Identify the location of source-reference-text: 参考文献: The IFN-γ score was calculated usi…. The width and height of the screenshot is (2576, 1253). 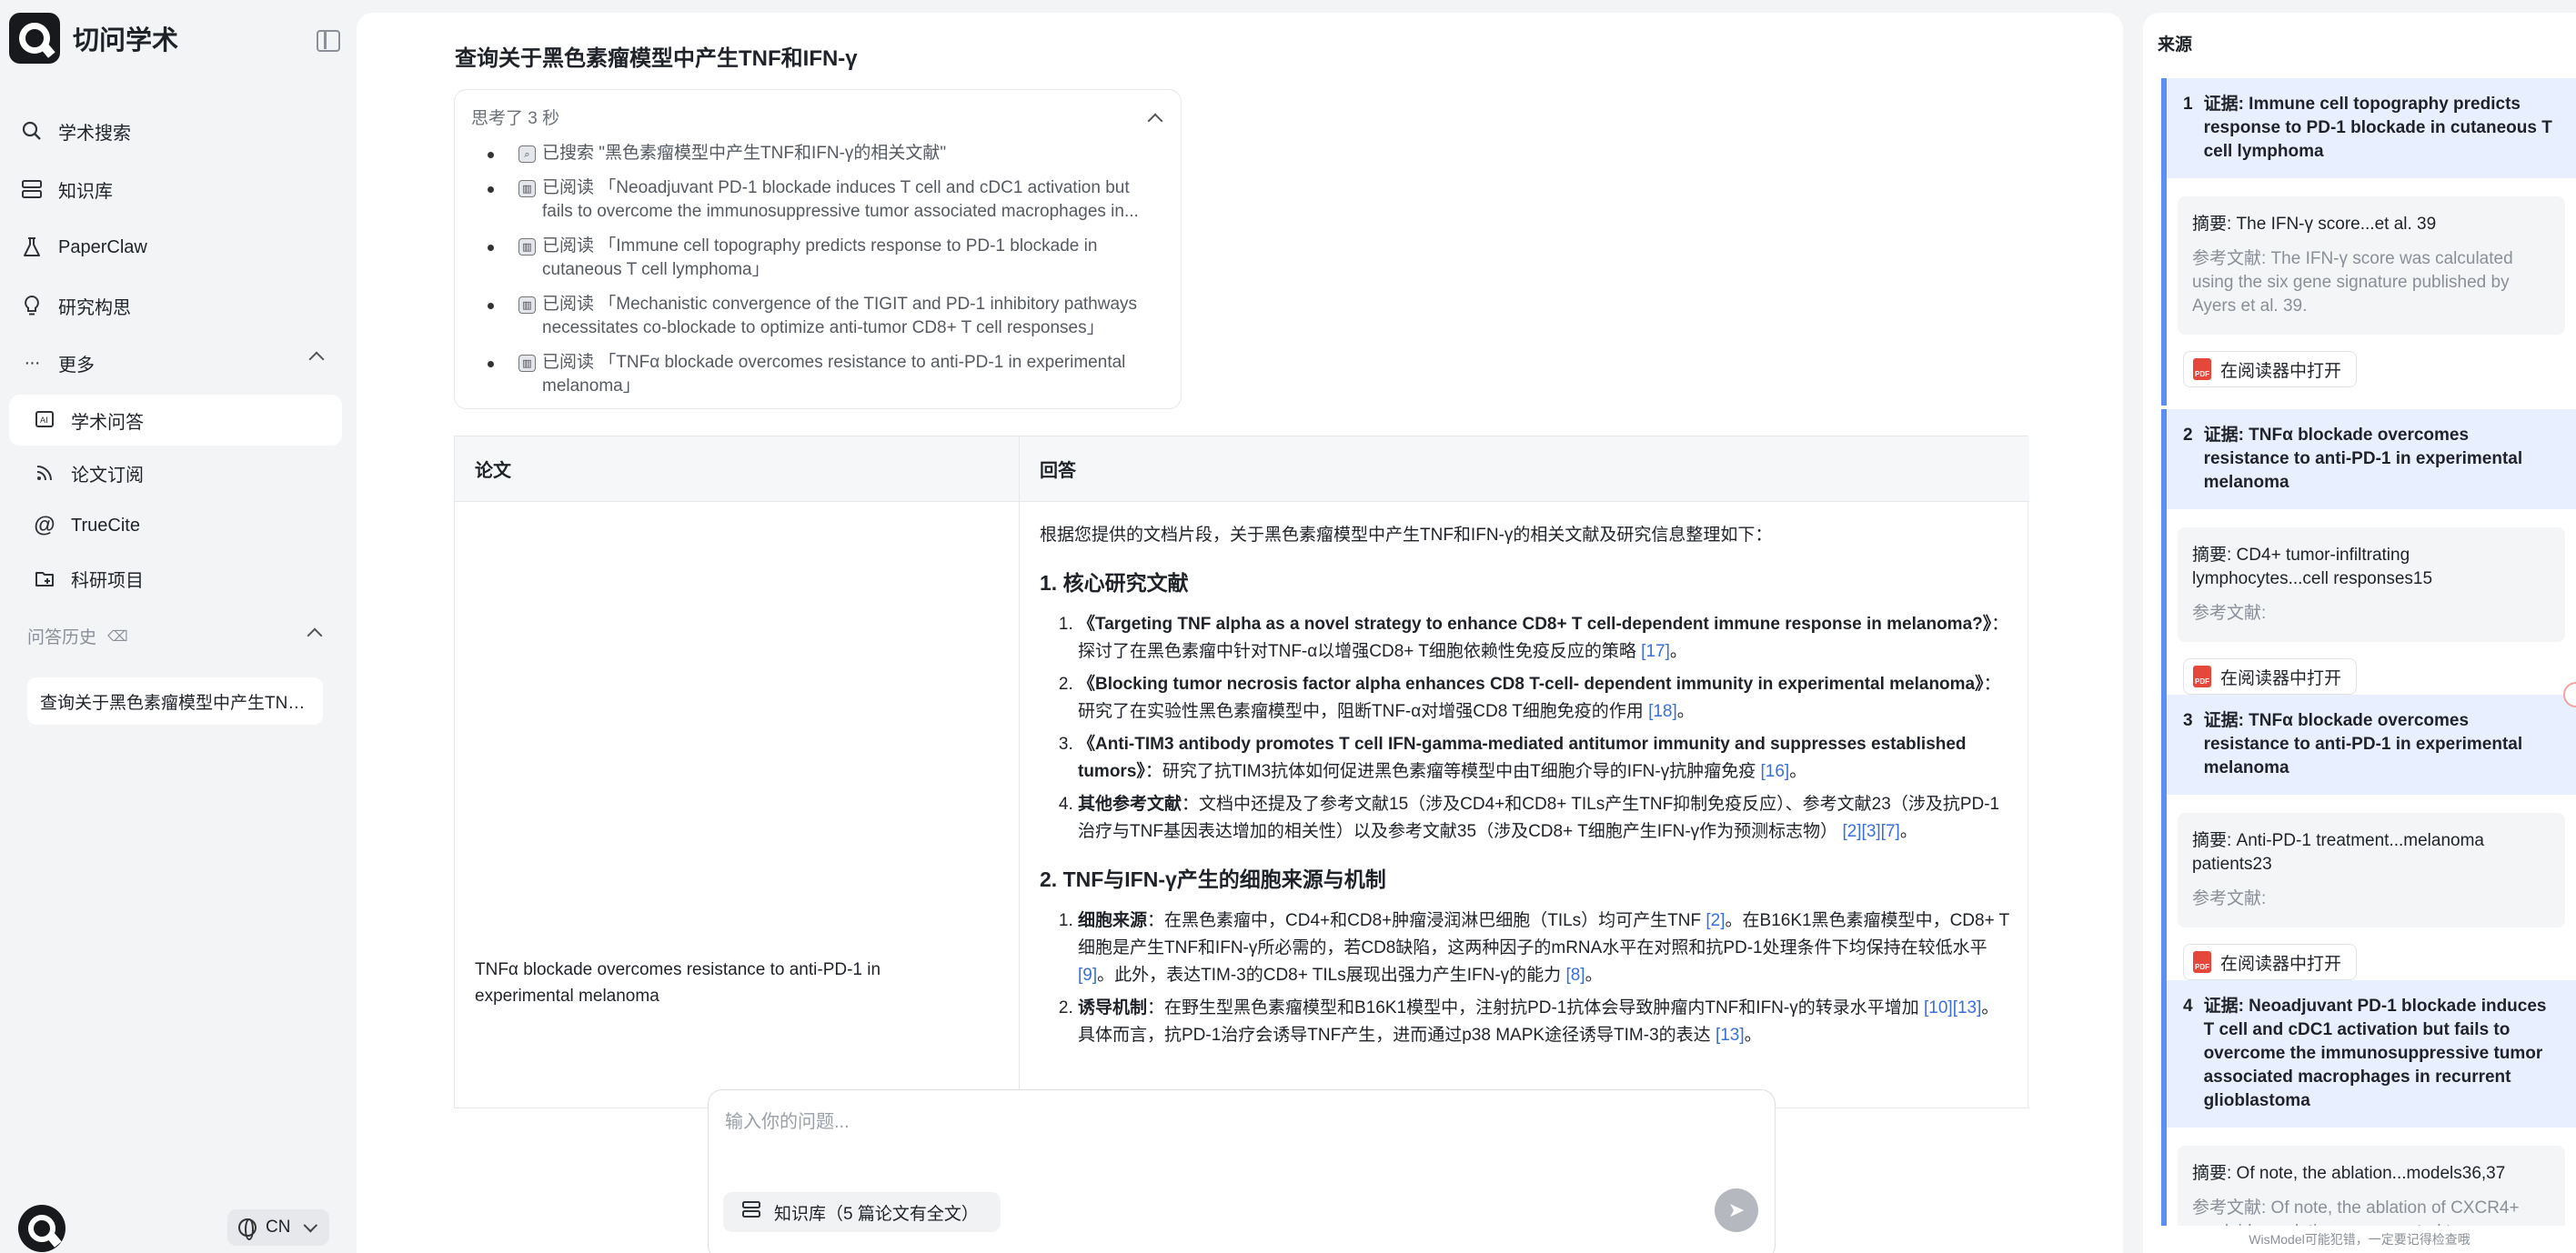
(2352, 283).